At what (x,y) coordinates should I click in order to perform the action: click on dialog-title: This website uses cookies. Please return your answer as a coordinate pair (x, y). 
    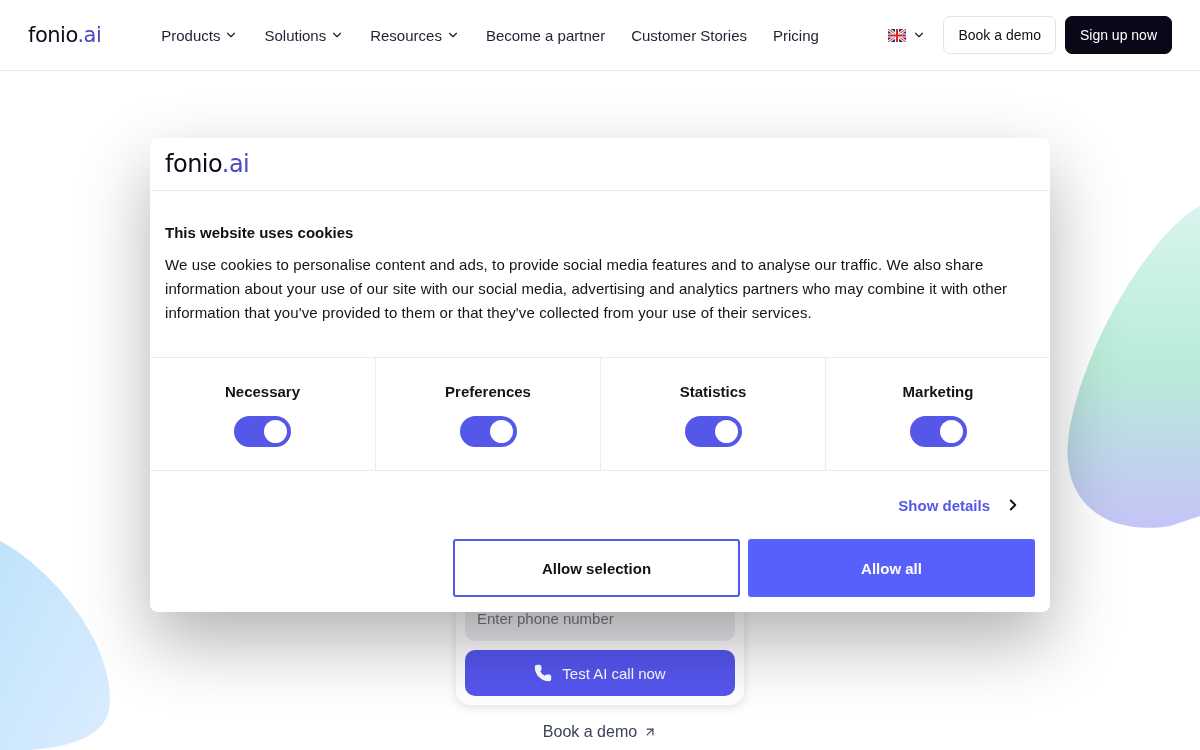
    Looking at the image, I should click on (260, 232).